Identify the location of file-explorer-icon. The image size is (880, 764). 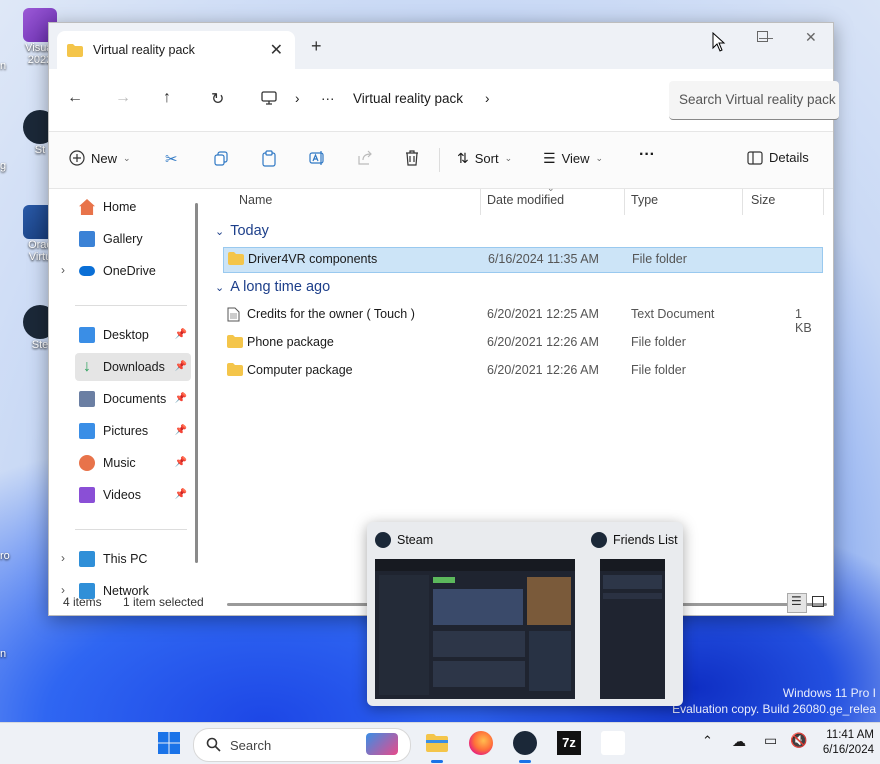
(437, 743).